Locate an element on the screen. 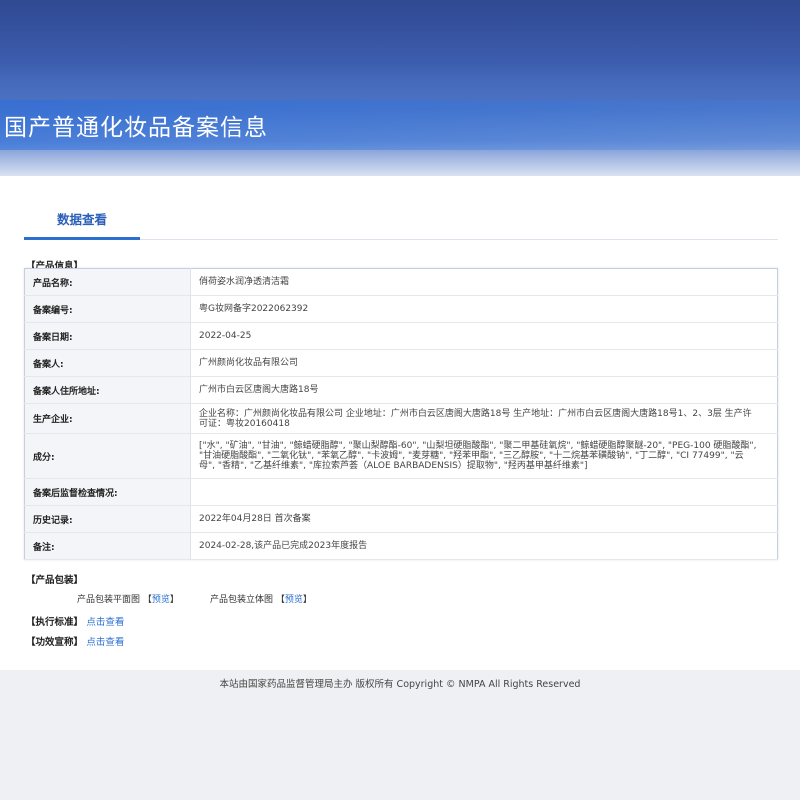 This screenshot has height=800, width=800. table-row: 产品名称: 俏荷姿水润净透清洁霜 is located at coordinates (401, 282).